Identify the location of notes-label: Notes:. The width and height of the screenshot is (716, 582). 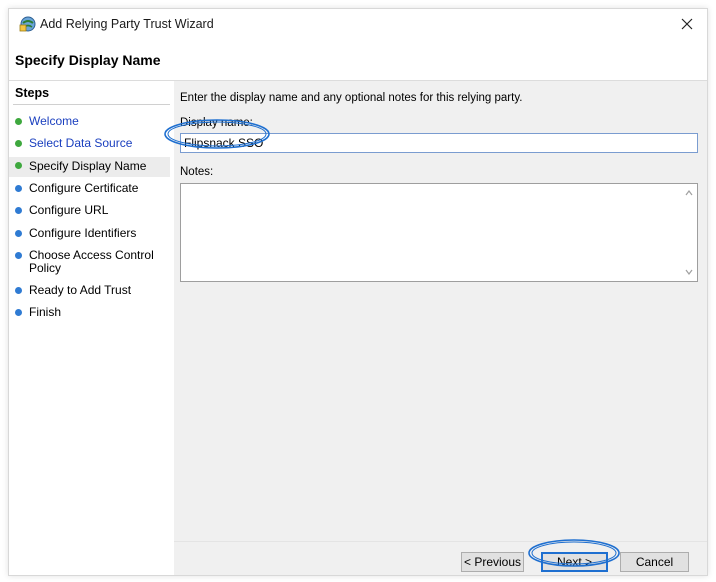
(197, 172).